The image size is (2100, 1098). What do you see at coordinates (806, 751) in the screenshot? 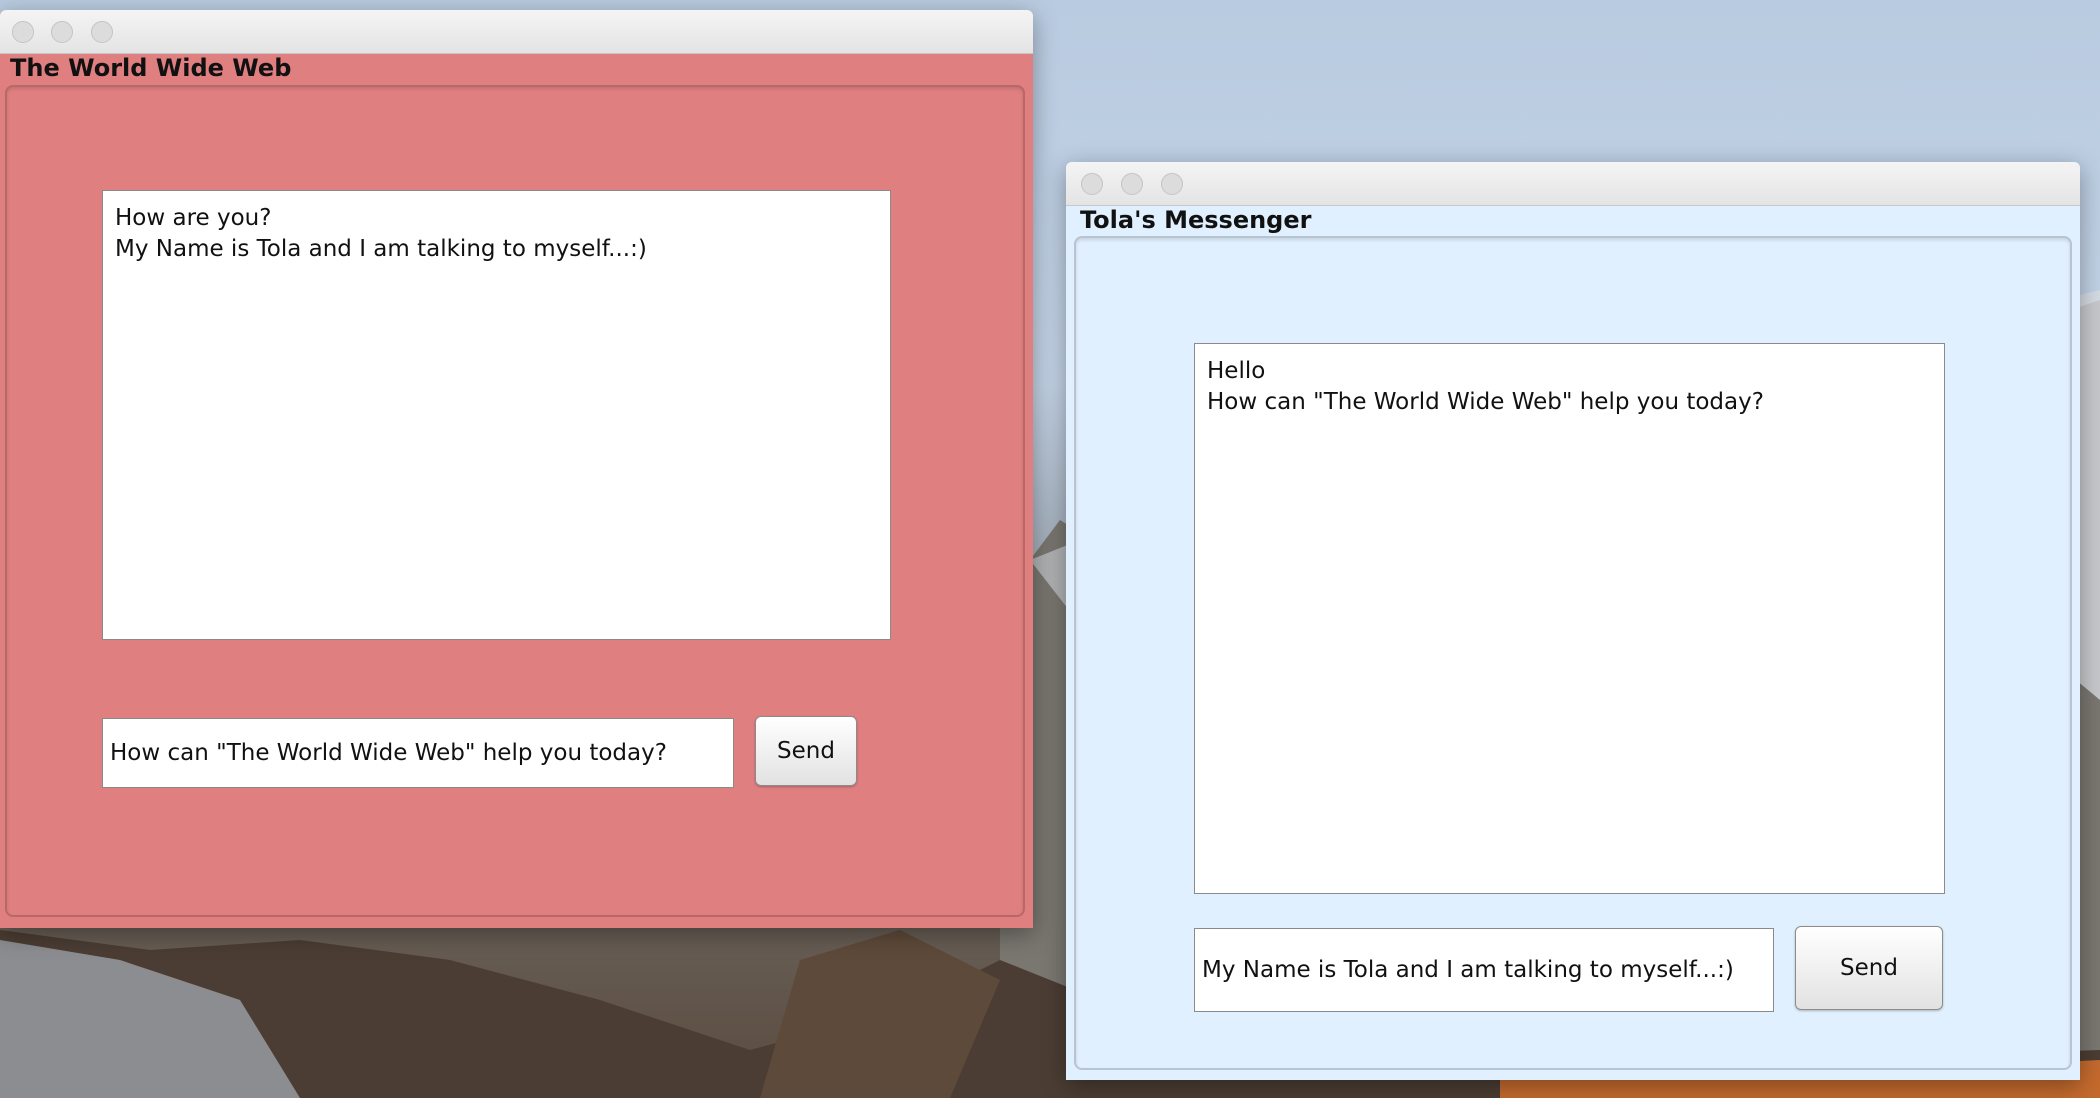
I see `left-send-button: Send` at bounding box center [806, 751].